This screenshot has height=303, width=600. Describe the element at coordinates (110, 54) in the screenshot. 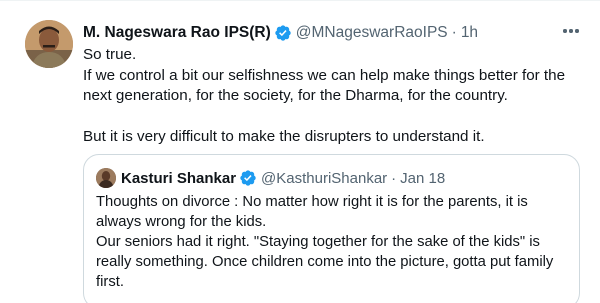

I see `tweet-text-line: So true.` at that location.